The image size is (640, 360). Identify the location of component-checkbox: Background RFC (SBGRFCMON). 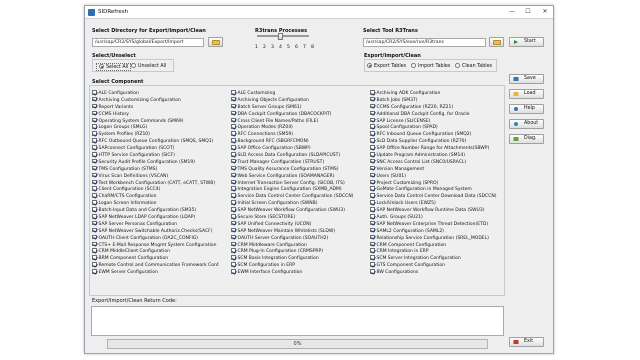
(299, 141).